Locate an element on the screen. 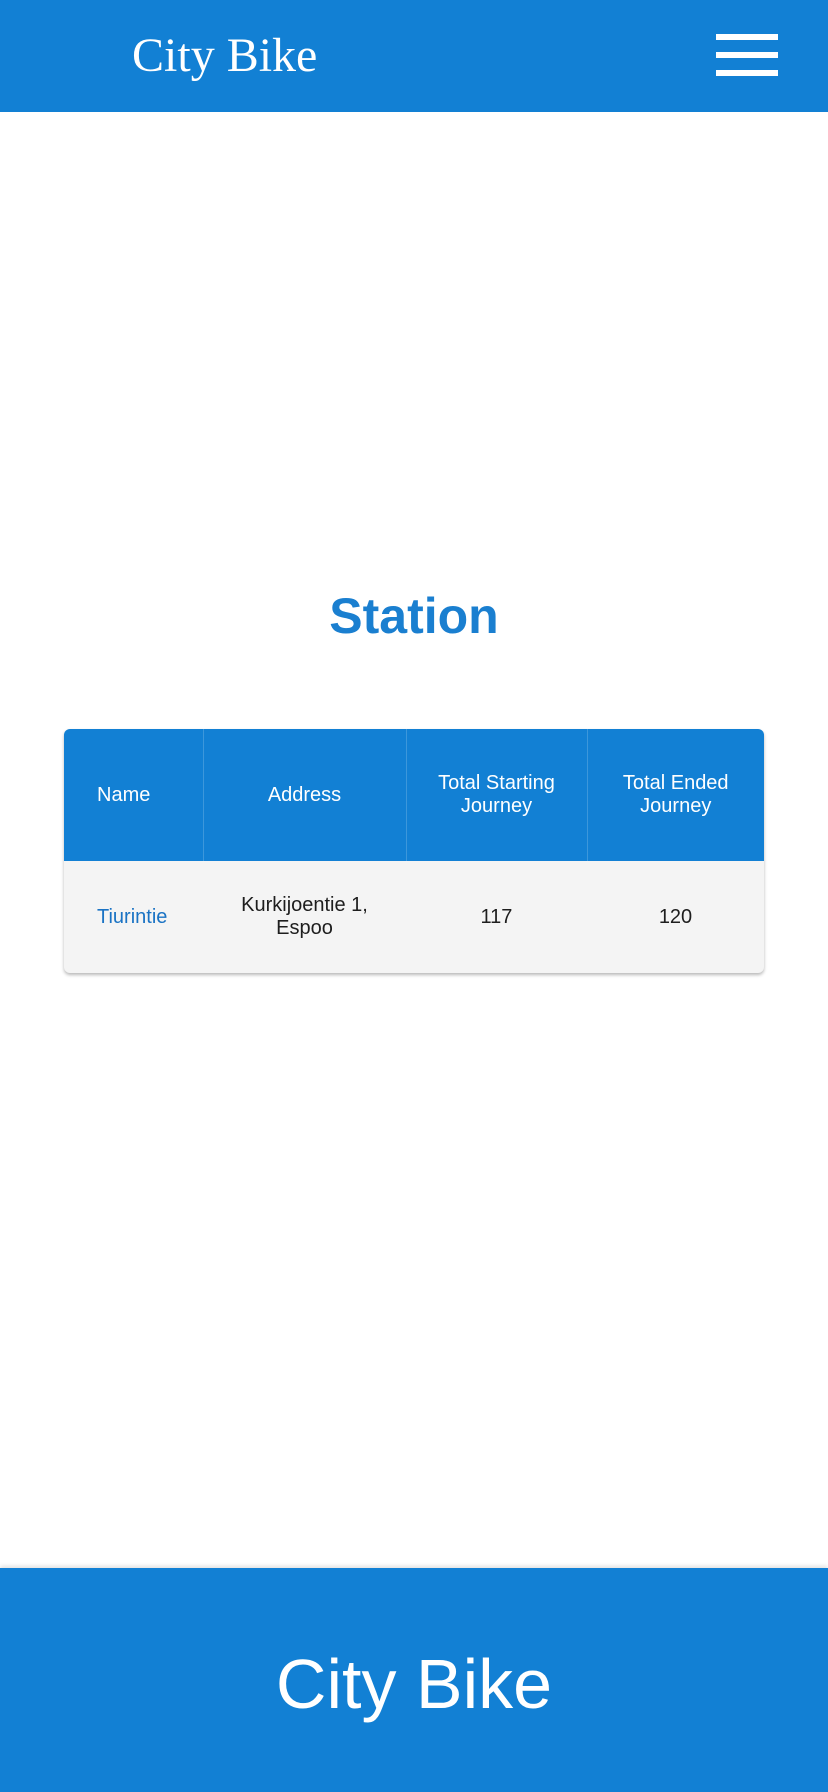  cell-total-ended-journey: 120 is located at coordinates (675, 916).